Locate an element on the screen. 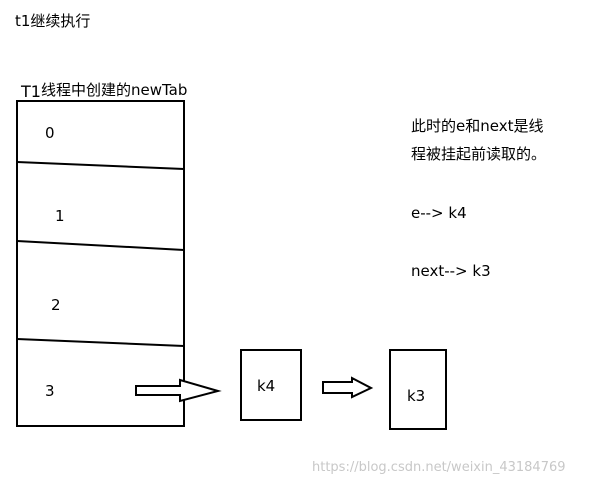 The width and height of the screenshot is (593, 485). arrow-slot3-to-k4 is located at coordinates (178, 390).